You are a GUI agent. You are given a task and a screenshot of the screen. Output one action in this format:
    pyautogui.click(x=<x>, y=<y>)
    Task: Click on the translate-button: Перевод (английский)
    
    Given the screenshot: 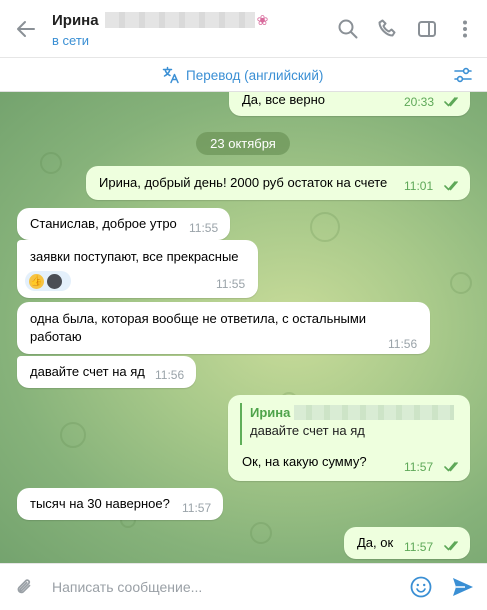 What is the action you would take?
    pyautogui.click(x=242, y=75)
    